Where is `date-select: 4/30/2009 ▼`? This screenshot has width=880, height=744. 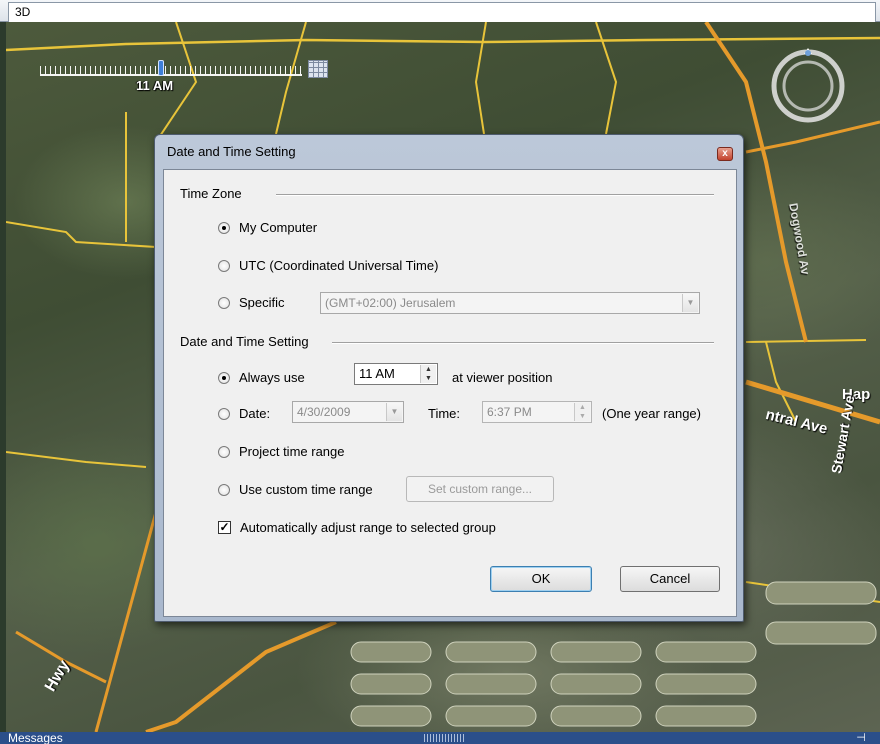
date-select: 4/30/2009 ▼ is located at coordinates (348, 412).